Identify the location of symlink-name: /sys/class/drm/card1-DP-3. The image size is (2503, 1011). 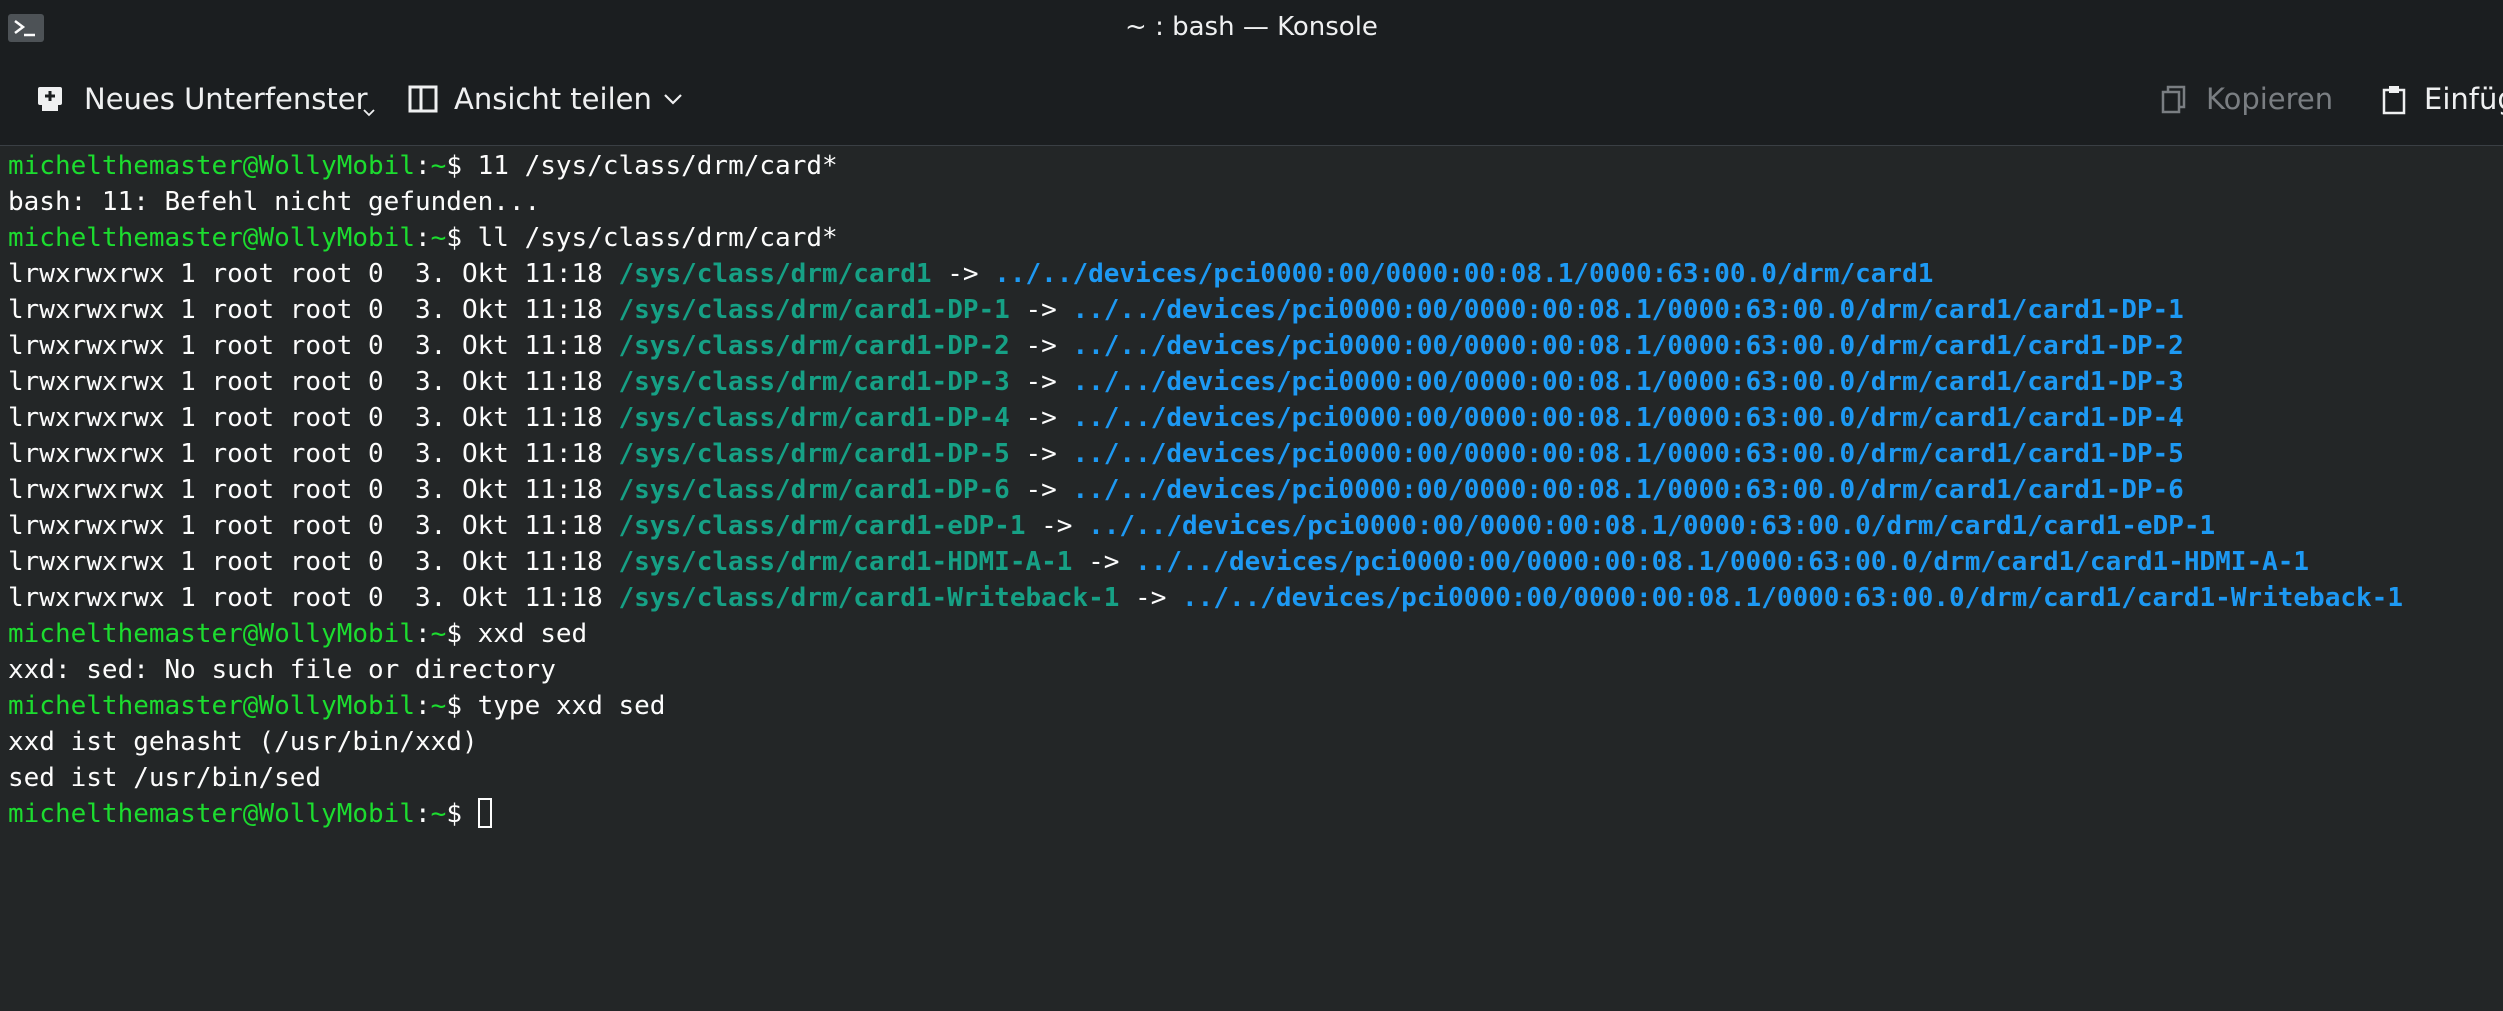
(814, 382).